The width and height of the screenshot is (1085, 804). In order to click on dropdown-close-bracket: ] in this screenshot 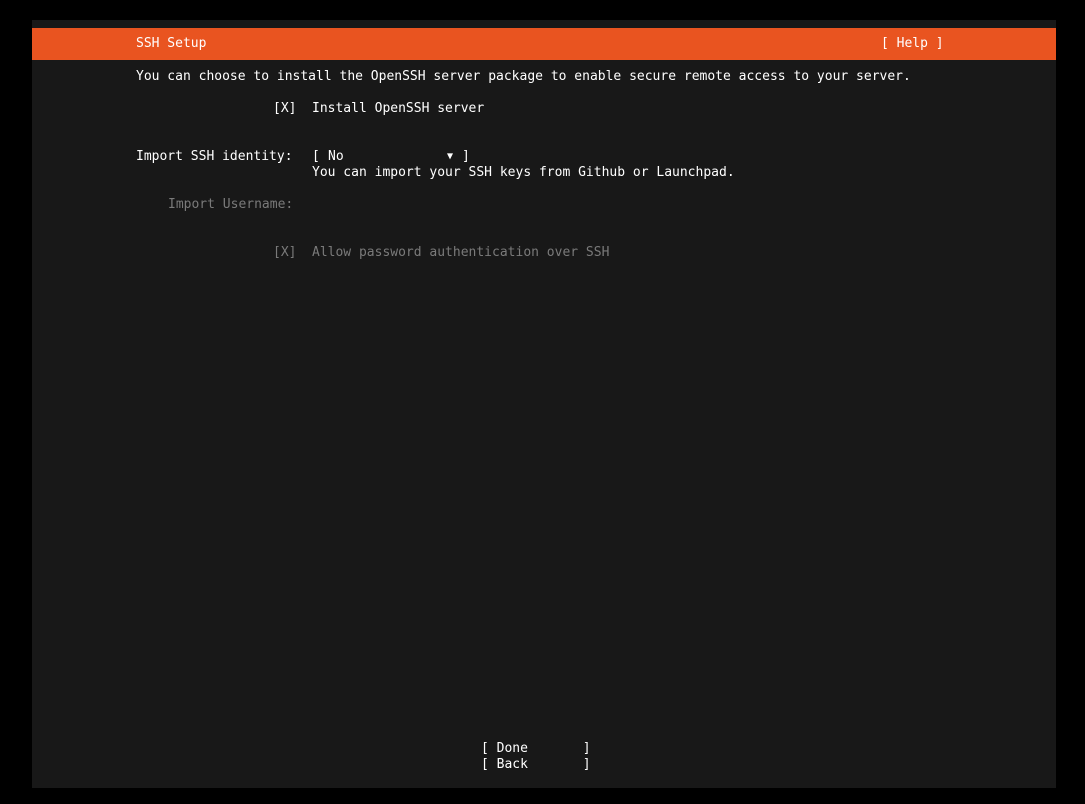, I will do `click(466, 156)`.